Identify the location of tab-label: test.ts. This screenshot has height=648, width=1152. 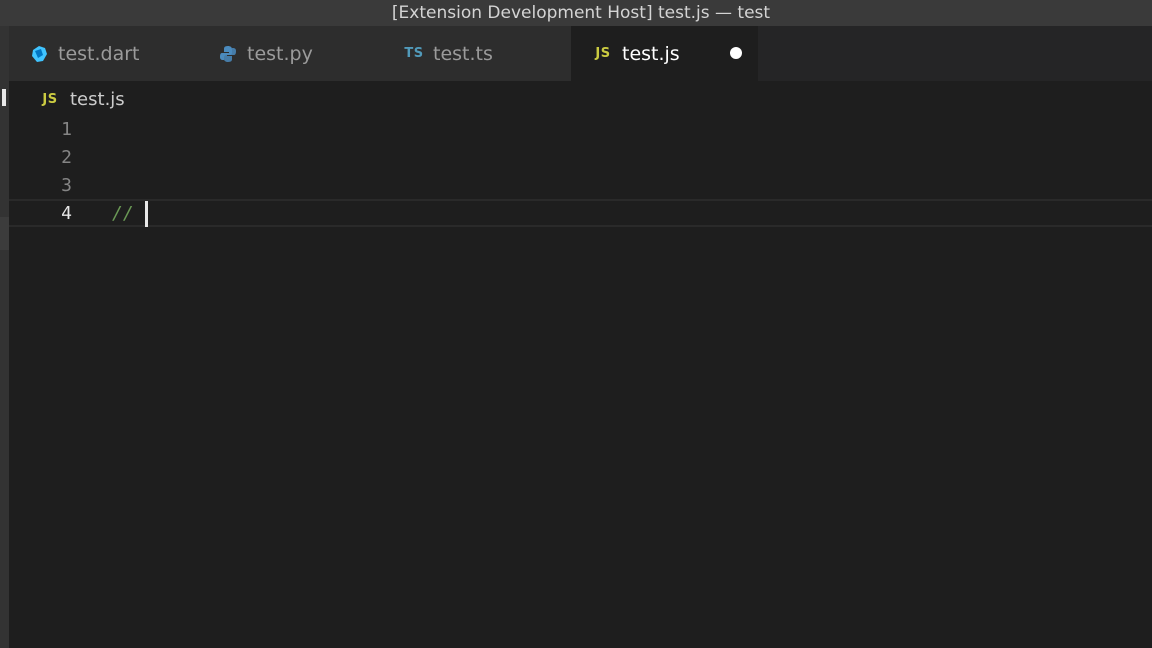
(463, 53).